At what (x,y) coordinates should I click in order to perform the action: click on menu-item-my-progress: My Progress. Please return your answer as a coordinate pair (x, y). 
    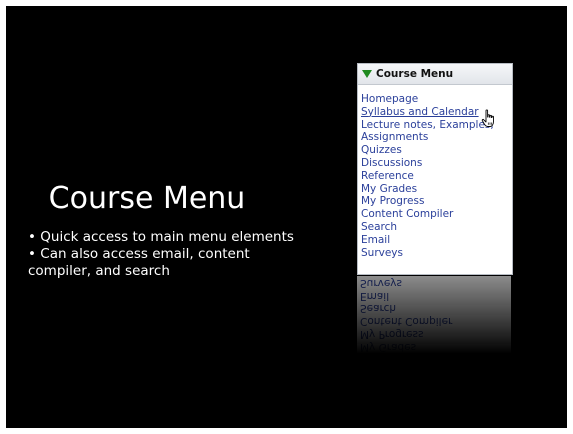
    Looking at the image, I should click on (436, 200).